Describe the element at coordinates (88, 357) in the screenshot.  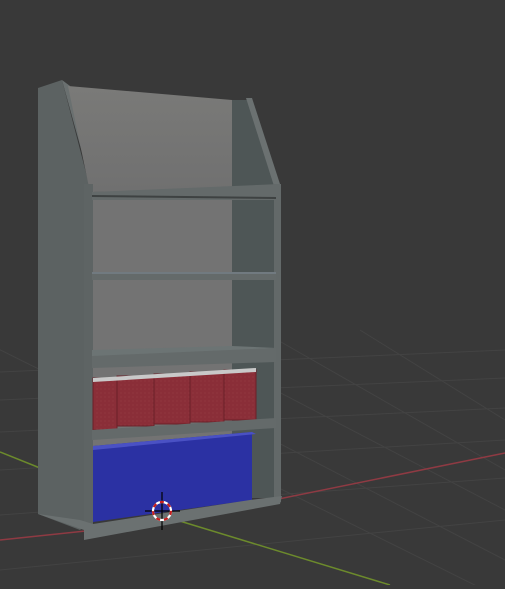
I see `left-front-post` at that location.